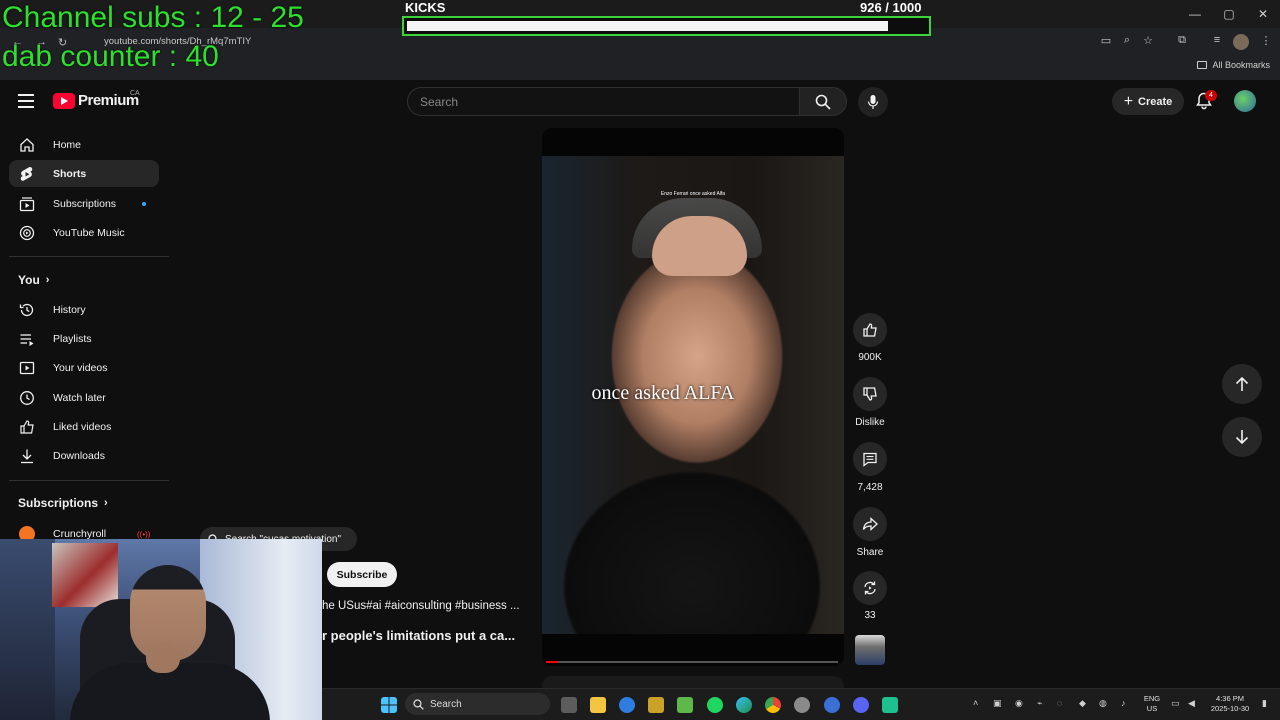  What do you see at coordinates (84, 367) in the screenshot?
I see `sidebar-item-your-videos: Your videos` at bounding box center [84, 367].